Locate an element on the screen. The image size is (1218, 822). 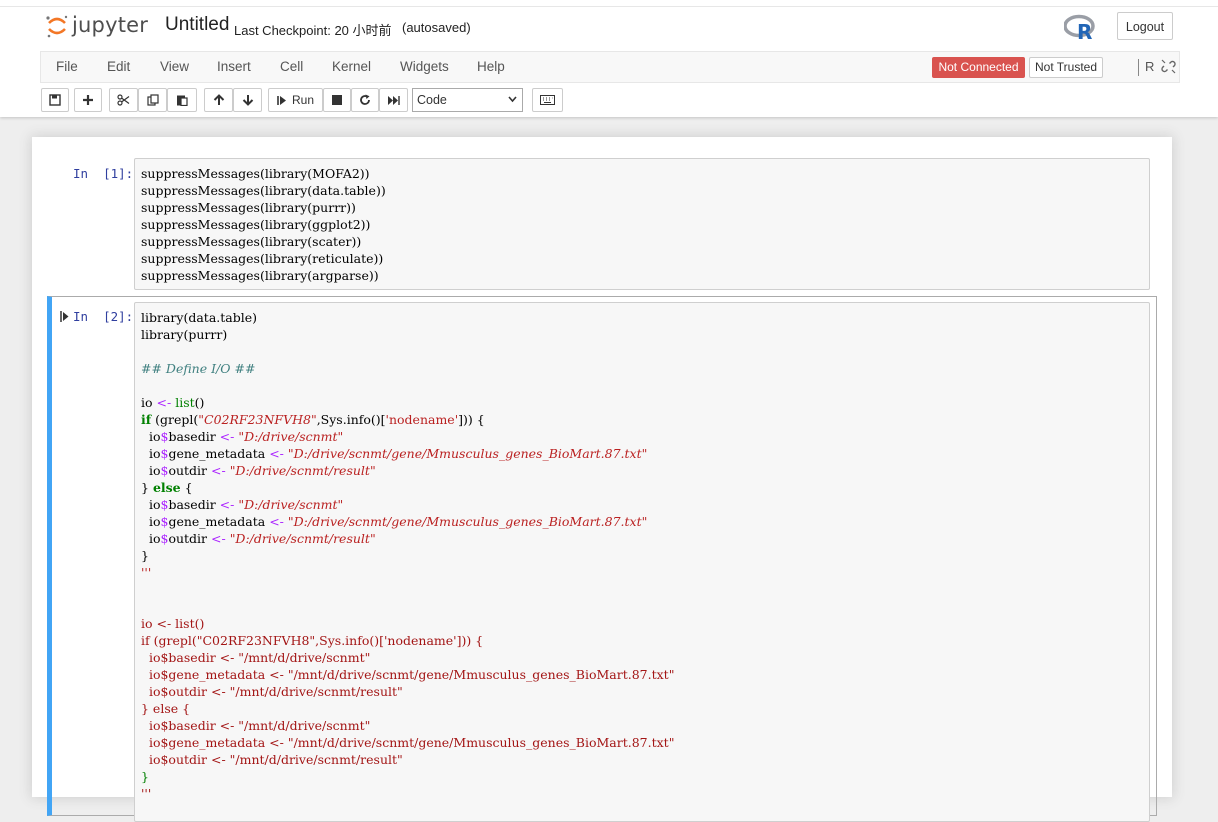
jupyter-orbit-icon is located at coordinates (57, 26).